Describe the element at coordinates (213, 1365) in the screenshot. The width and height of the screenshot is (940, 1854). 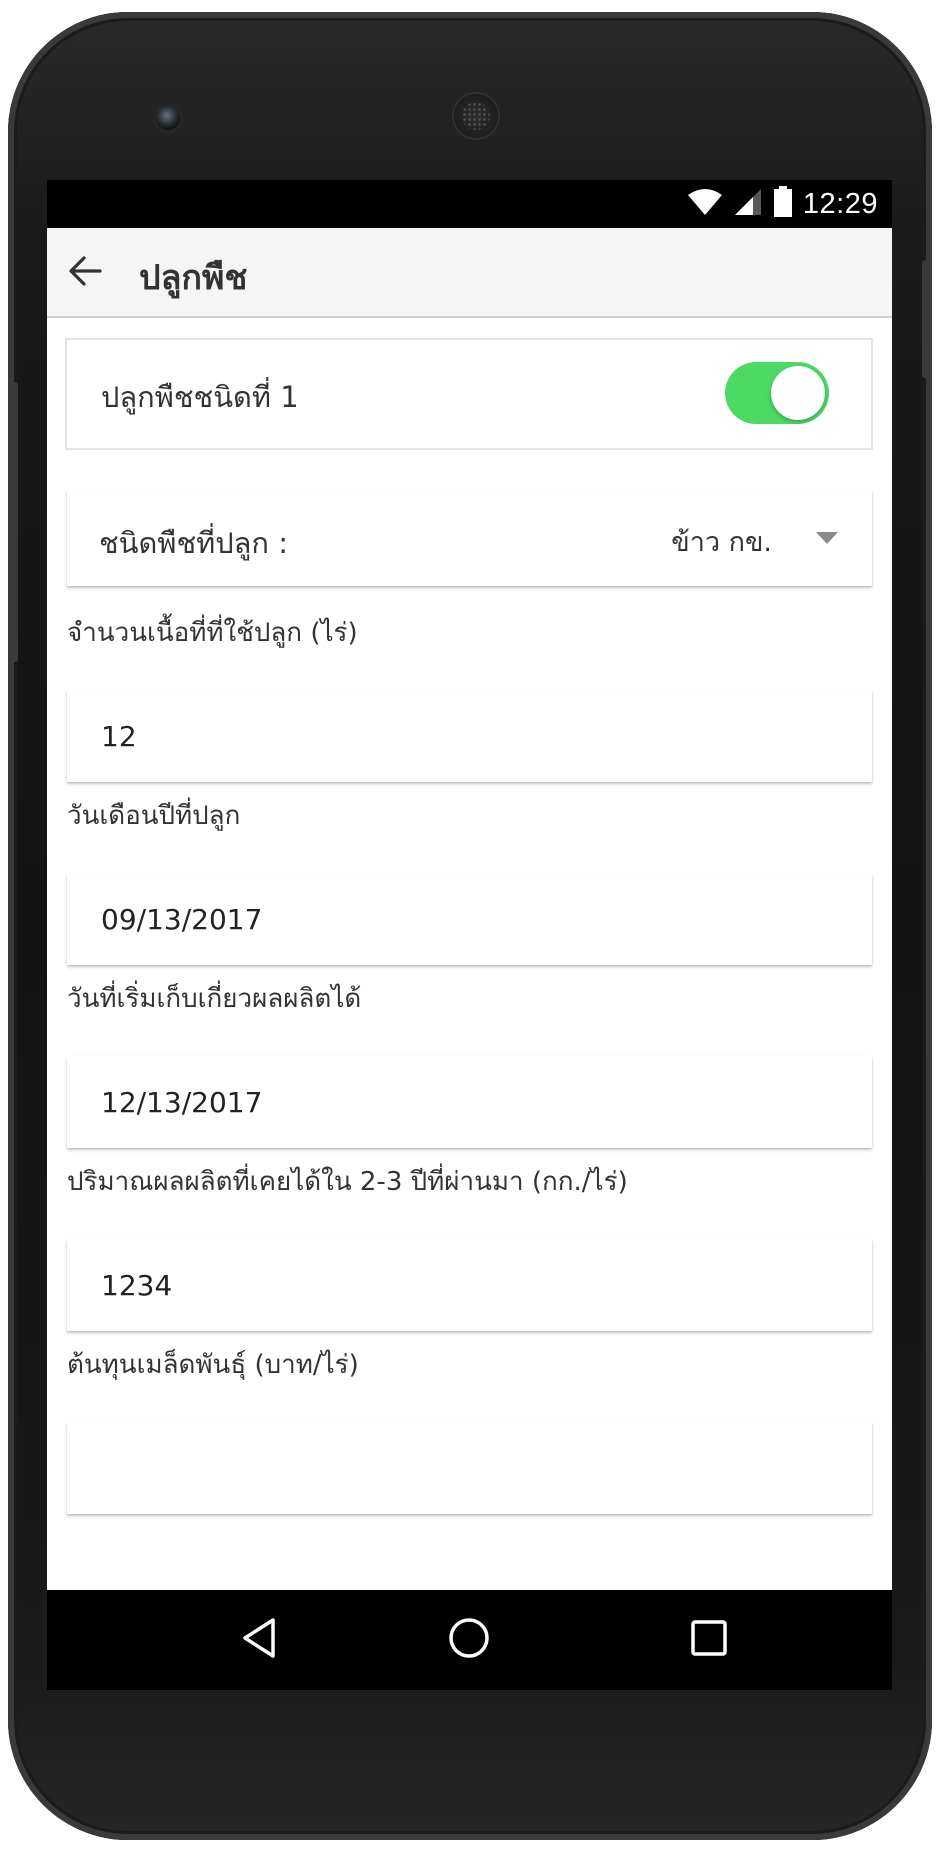
I see `seed-cost-label: ต้นทุนเมล็ดพันธุ์ (บาท/ไร่)` at that location.